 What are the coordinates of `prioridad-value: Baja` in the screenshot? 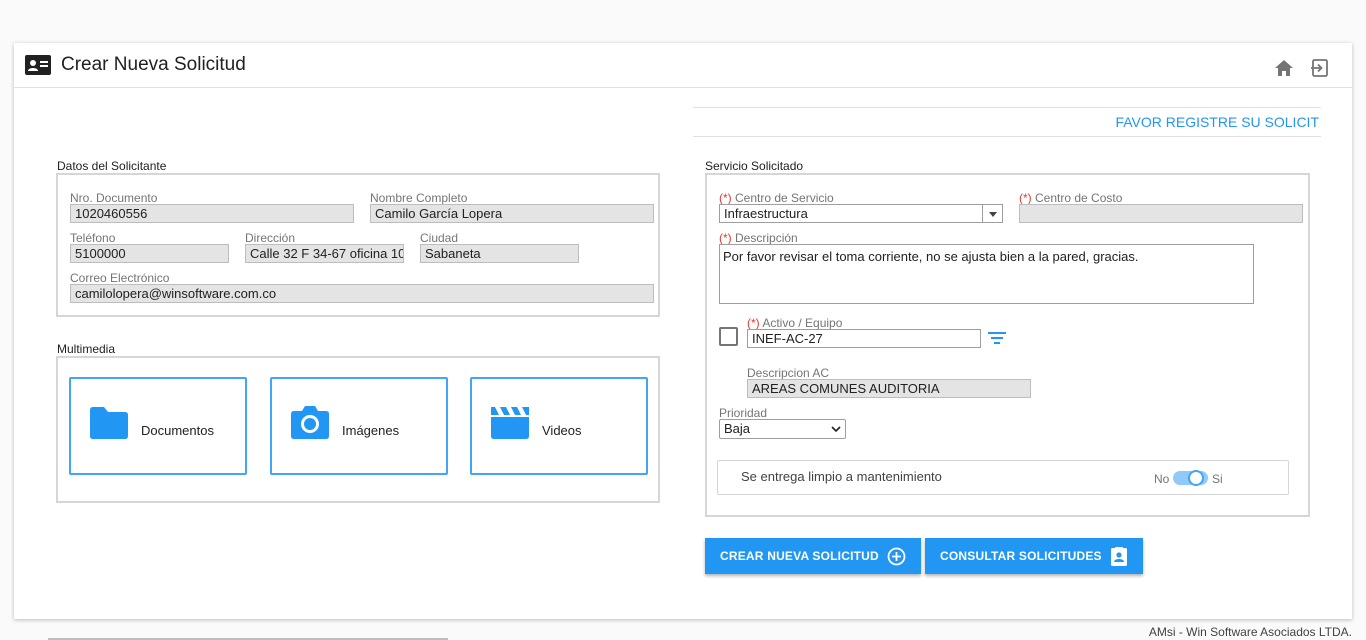 It's located at (737, 428).